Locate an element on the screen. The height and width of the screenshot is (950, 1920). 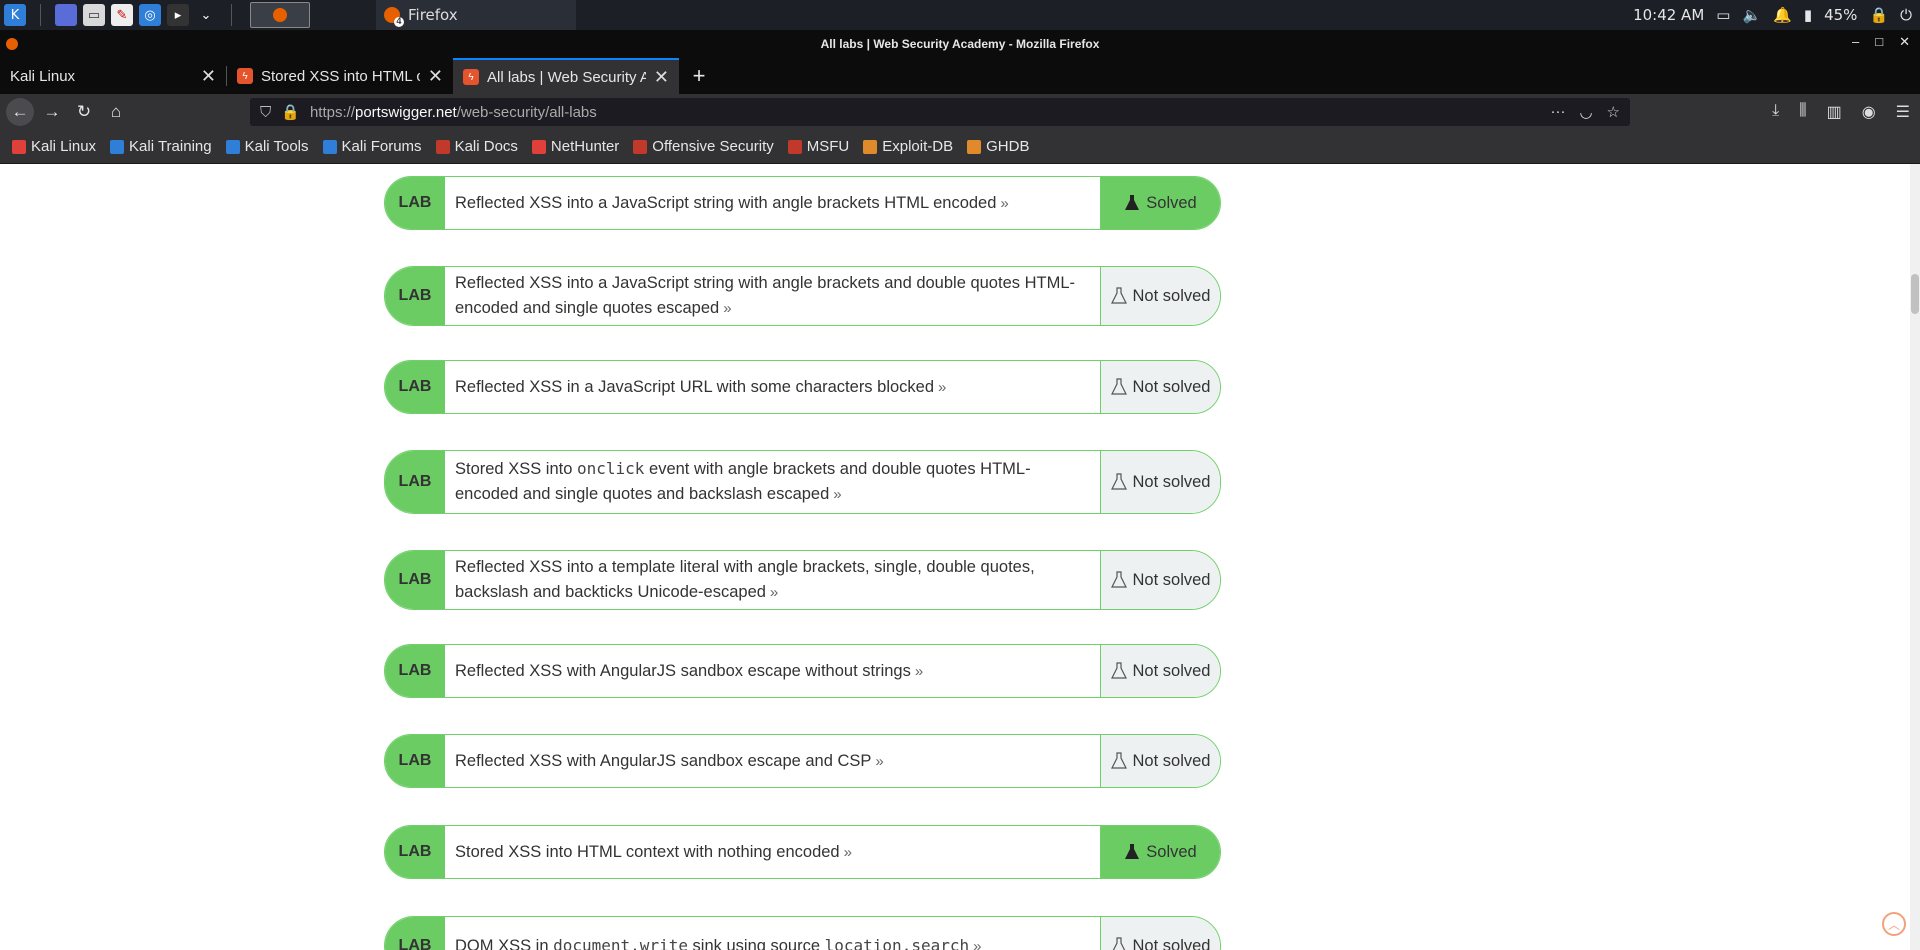
double-chevron-right-icon: » is located at coordinates (774, 592).